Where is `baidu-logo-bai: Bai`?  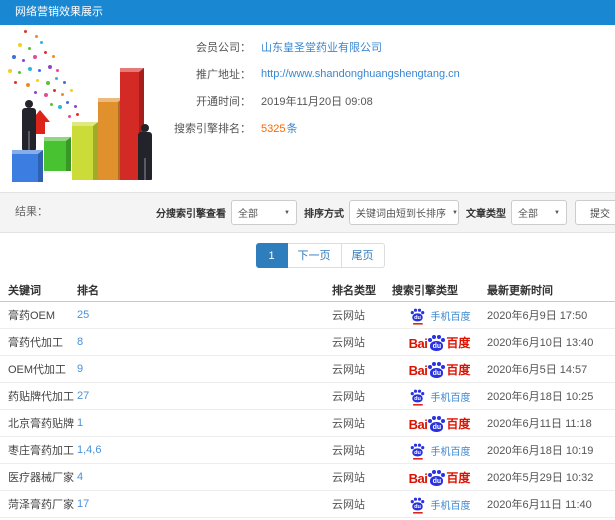
baidu-logo-bai: Bai is located at coordinates (418, 343).